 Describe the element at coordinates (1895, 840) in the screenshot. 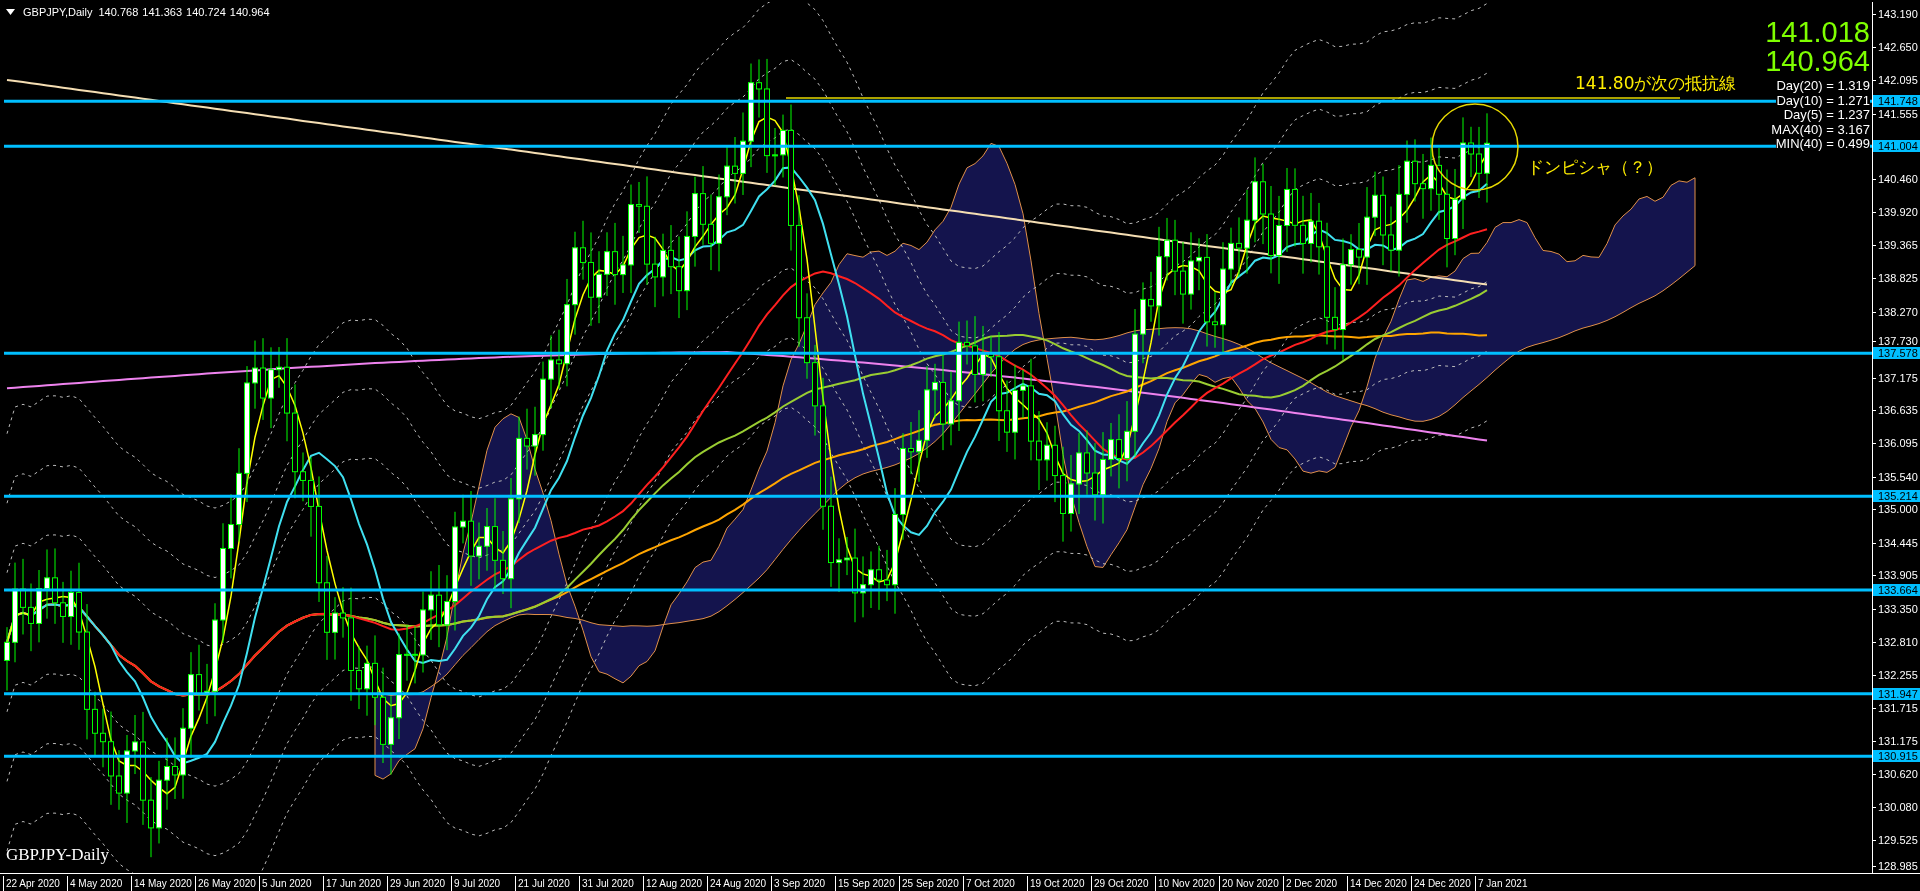

I see `price-tick-label: 129.525` at that location.